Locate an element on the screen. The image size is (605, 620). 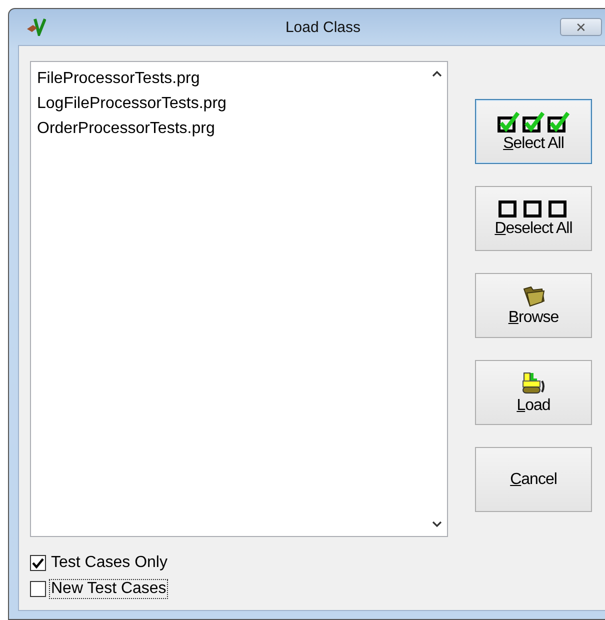
list-item: OrderProcessorTests.prg is located at coordinates (126, 128).